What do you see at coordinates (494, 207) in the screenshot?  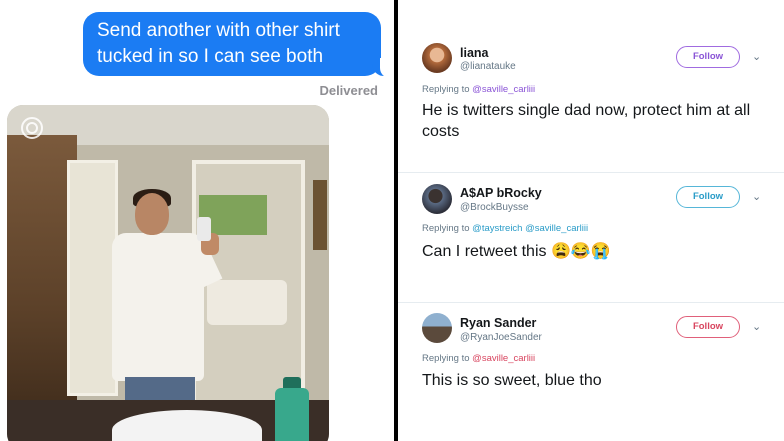 I see `user-handle: @BrockBuysse` at bounding box center [494, 207].